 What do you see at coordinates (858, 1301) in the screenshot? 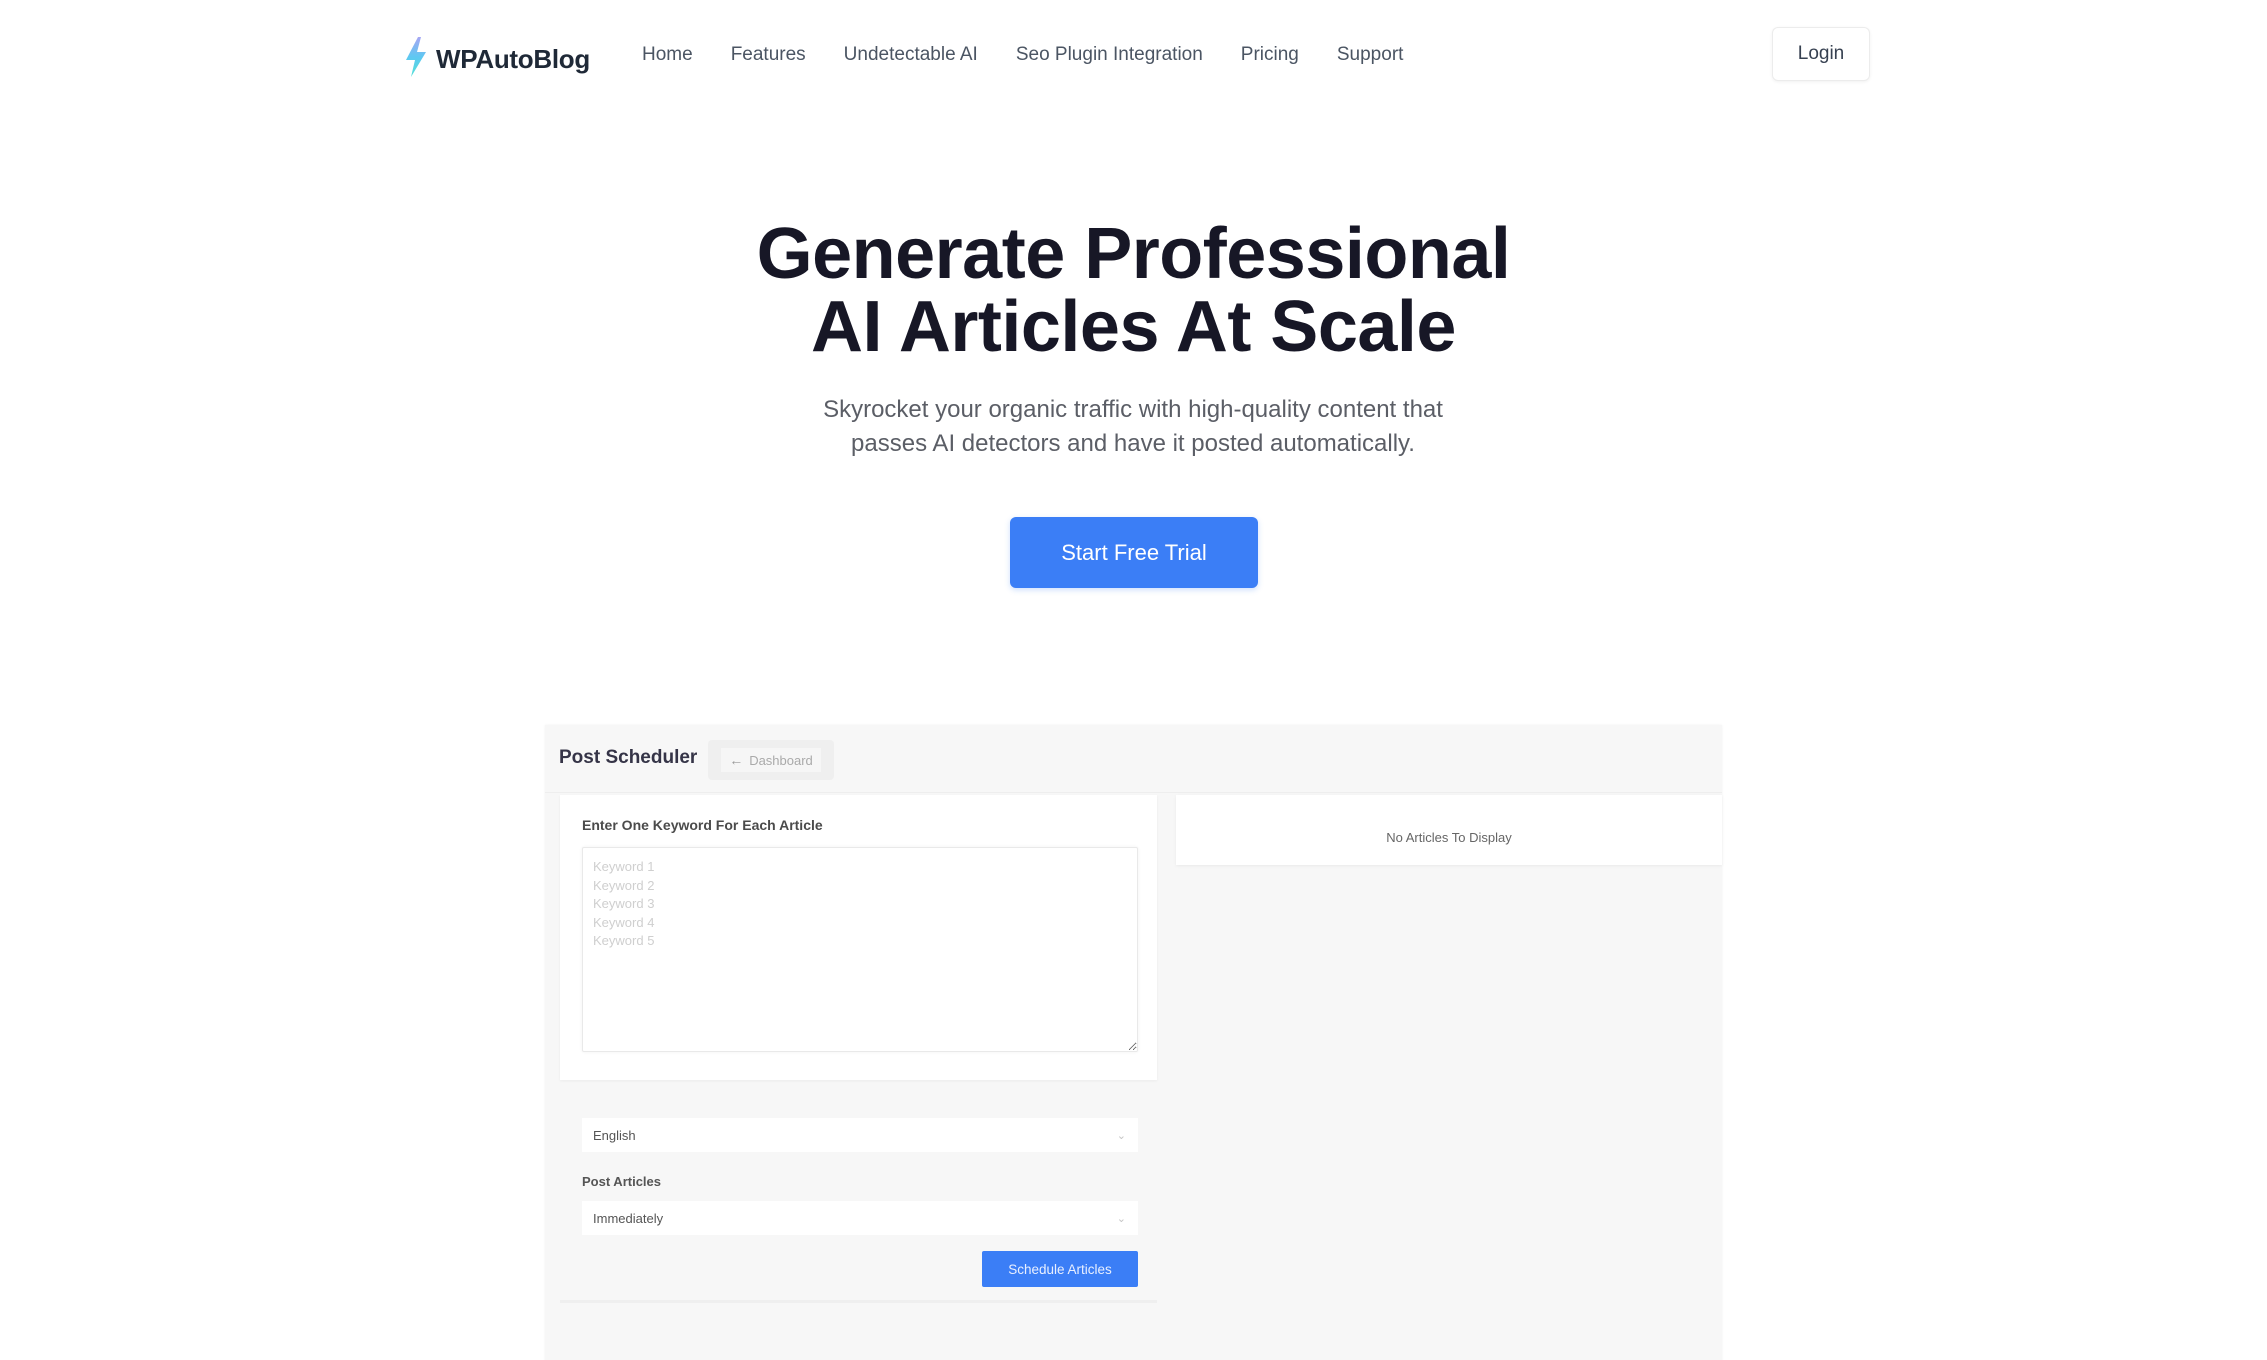
I see `divider` at bounding box center [858, 1301].